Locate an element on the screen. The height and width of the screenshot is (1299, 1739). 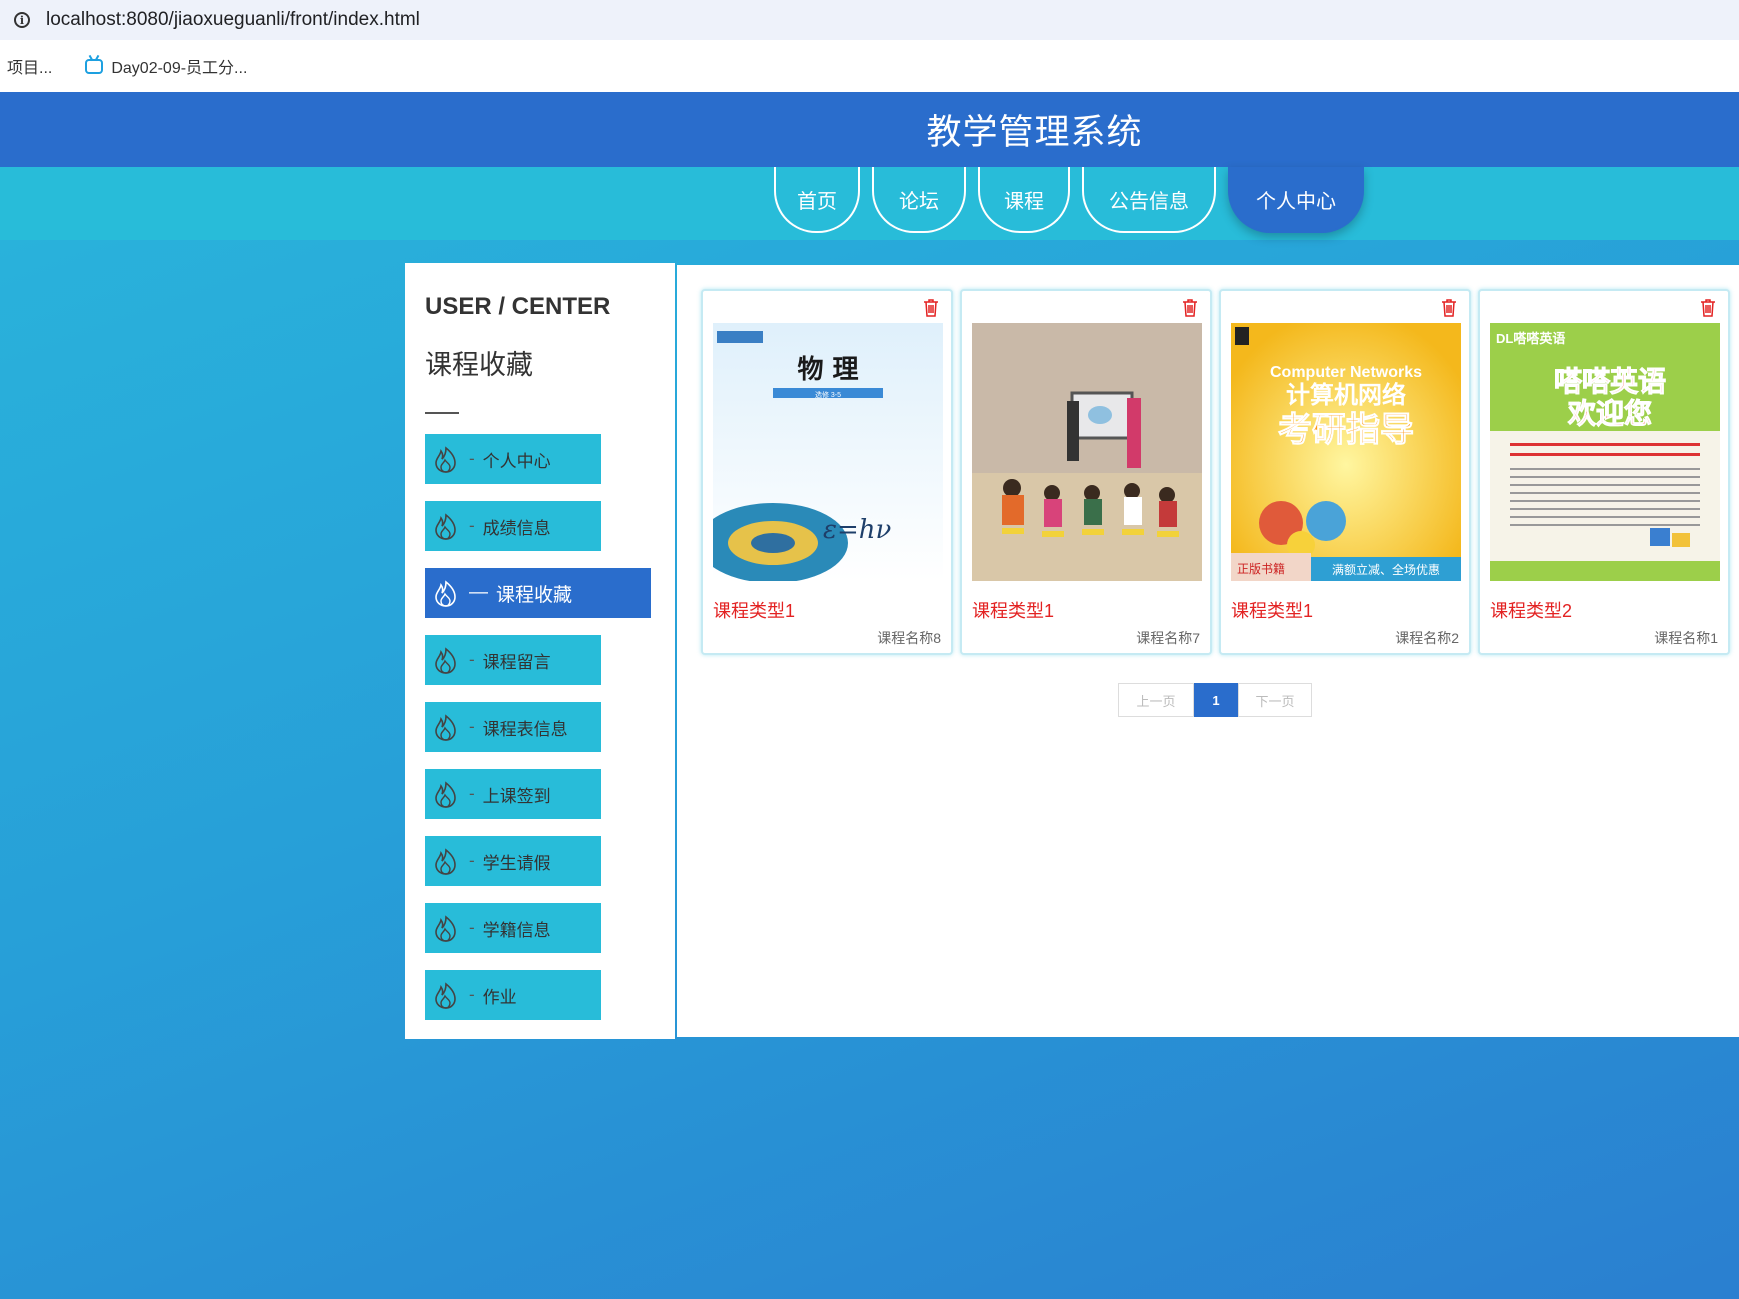
sidebar-item-course-favorites: — 课程收藏 is located at coordinates (538, 593).